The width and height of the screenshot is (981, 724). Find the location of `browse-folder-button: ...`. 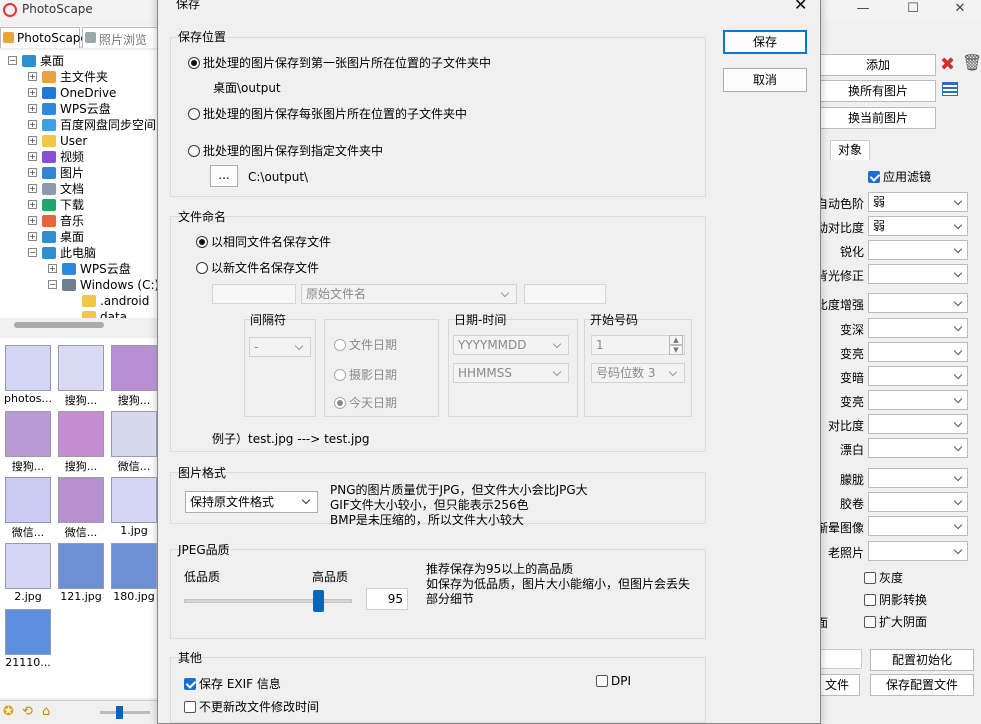

browse-folder-button: ... is located at coordinates (224, 176).